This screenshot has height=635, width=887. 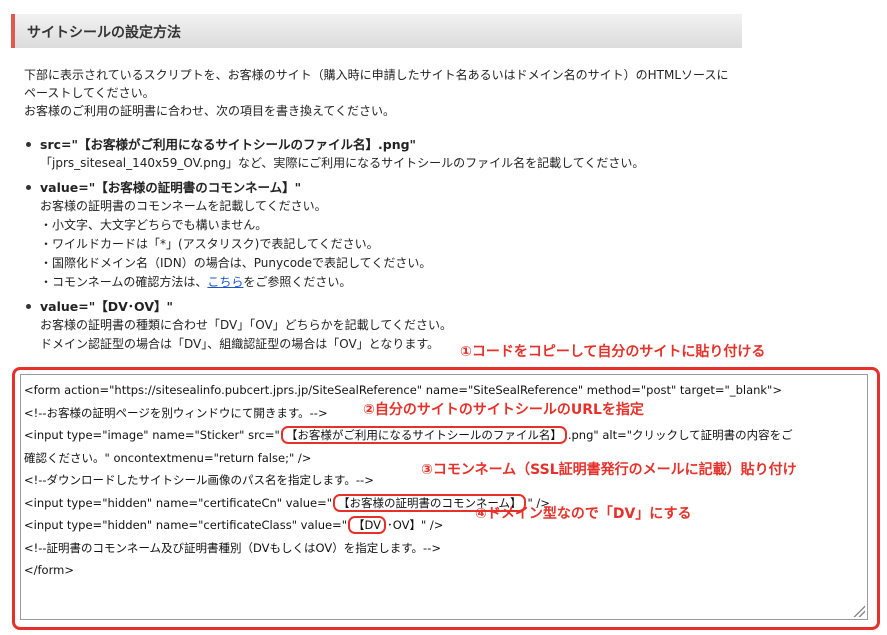 I want to click on item-line-suffix: をご参照ください。, so click(x=297, y=282).